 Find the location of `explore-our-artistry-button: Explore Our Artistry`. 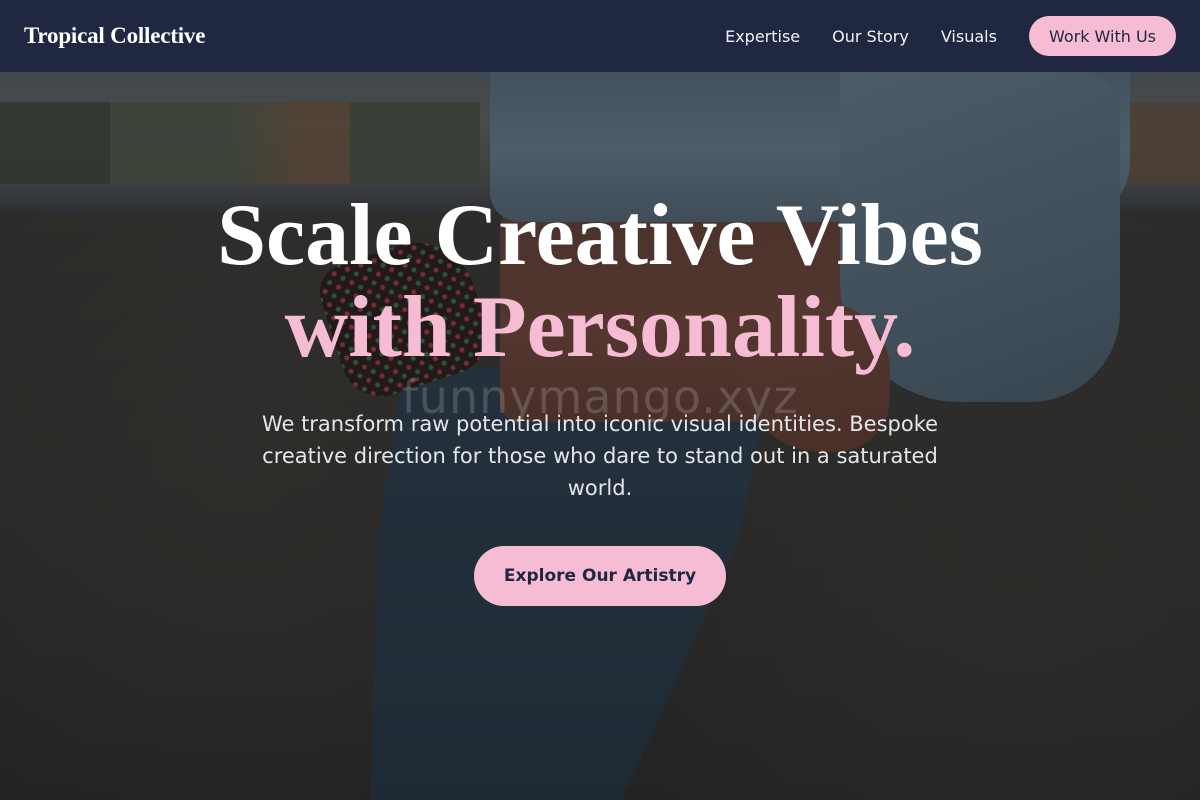

explore-our-artistry-button: Explore Our Artistry is located at coordinates (600, 576).